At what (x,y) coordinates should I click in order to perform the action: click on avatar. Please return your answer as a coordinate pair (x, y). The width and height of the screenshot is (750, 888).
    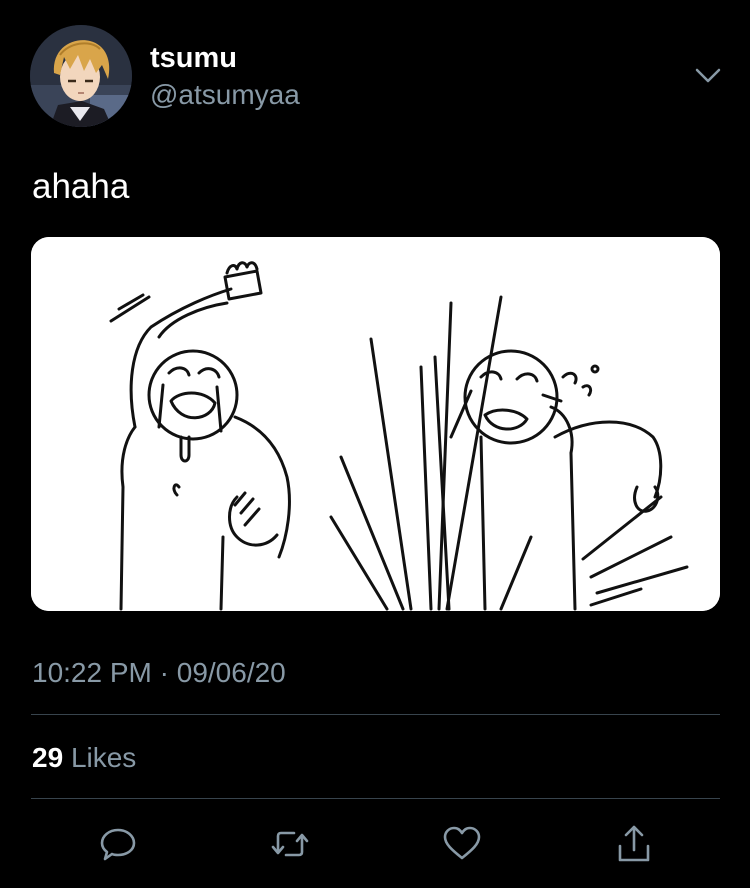
    Looking at the image, I should click on (81, 76).